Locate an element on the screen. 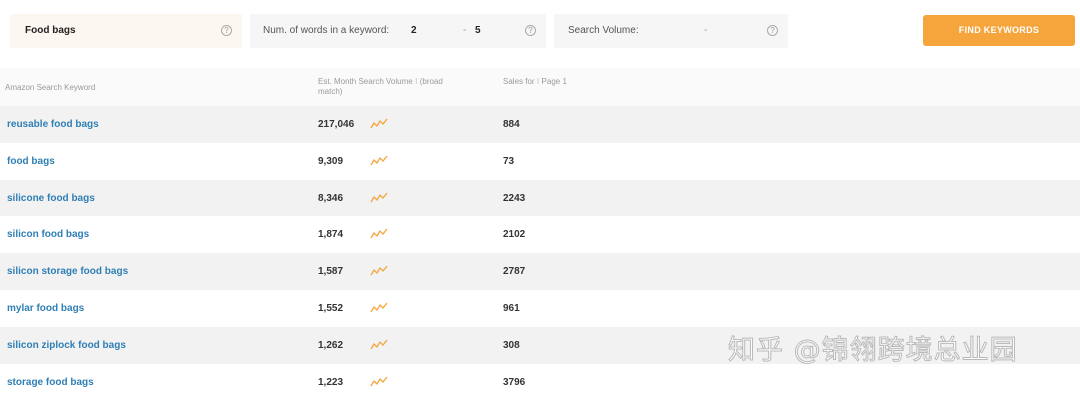  words-min-input: 2 is located at coordinates (414, 31).